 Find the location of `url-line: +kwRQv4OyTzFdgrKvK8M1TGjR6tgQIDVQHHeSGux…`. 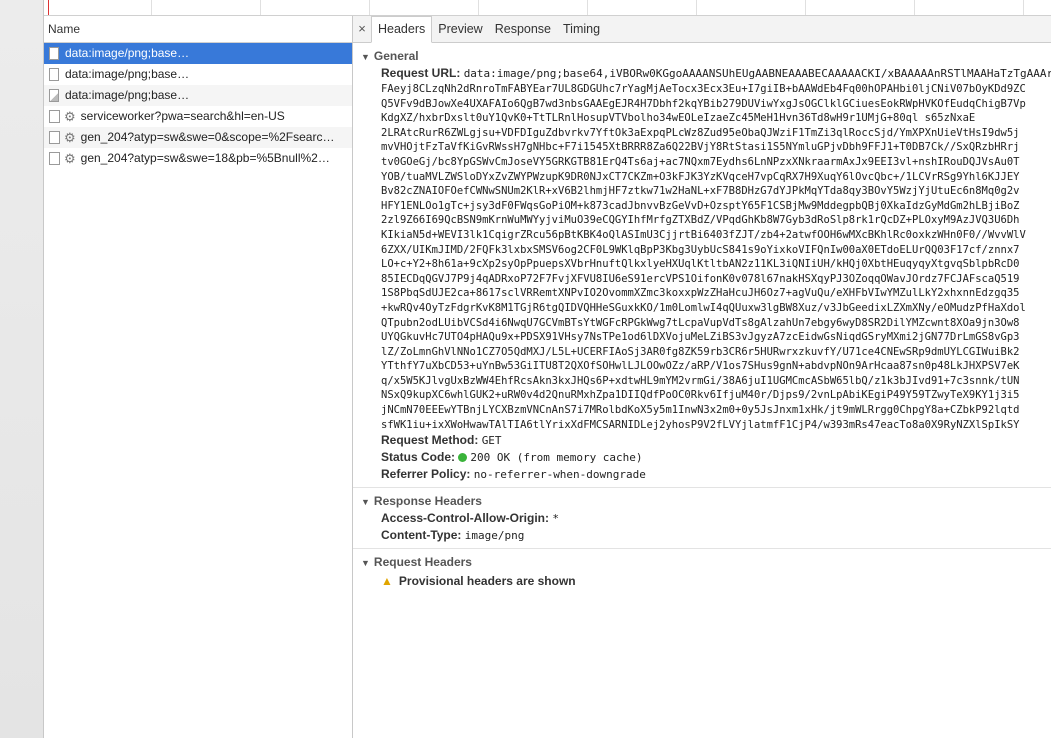

url-line: +kwRQv4OyTzFdgrKvK8M1TGjR6tgQIDVQHHeSGux… is located at coordinates (703, 307).